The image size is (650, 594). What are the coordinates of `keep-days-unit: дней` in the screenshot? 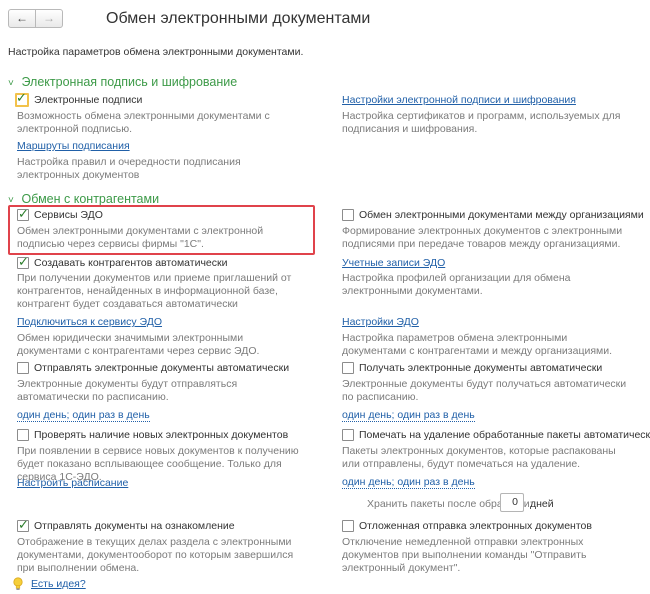 It's located at (542, 504).